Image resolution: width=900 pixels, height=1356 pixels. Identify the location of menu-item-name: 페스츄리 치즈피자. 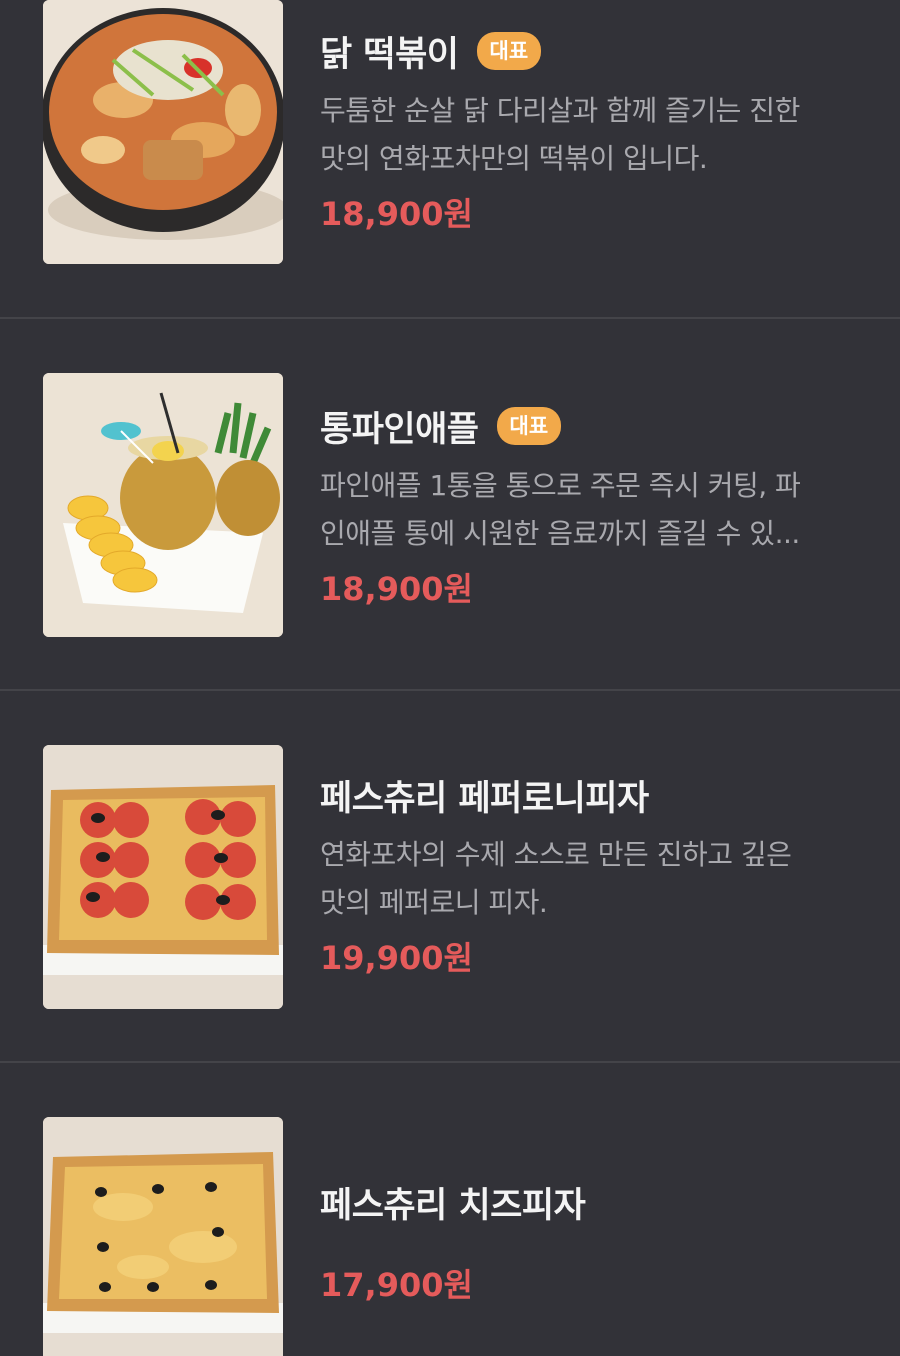
(453, 1205).